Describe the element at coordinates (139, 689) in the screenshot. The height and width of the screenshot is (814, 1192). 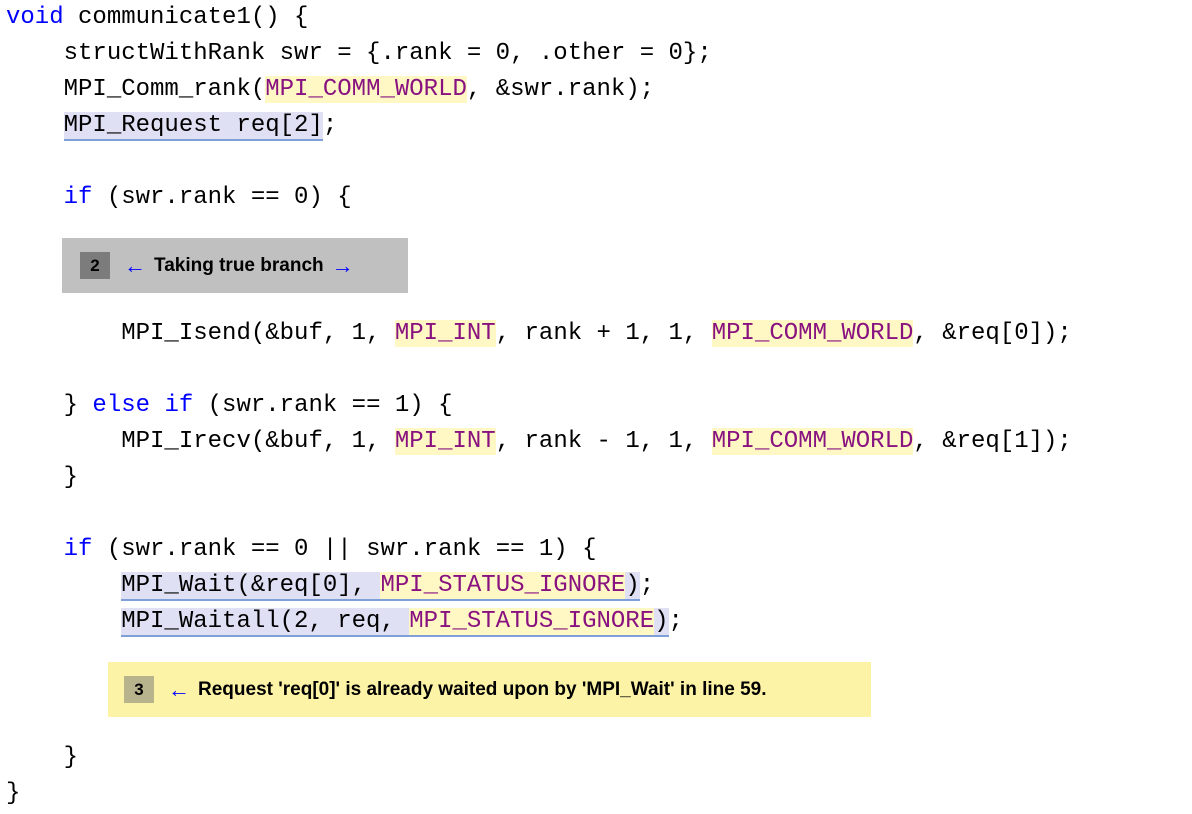
I see `path-note-3-number: 3` at that location.